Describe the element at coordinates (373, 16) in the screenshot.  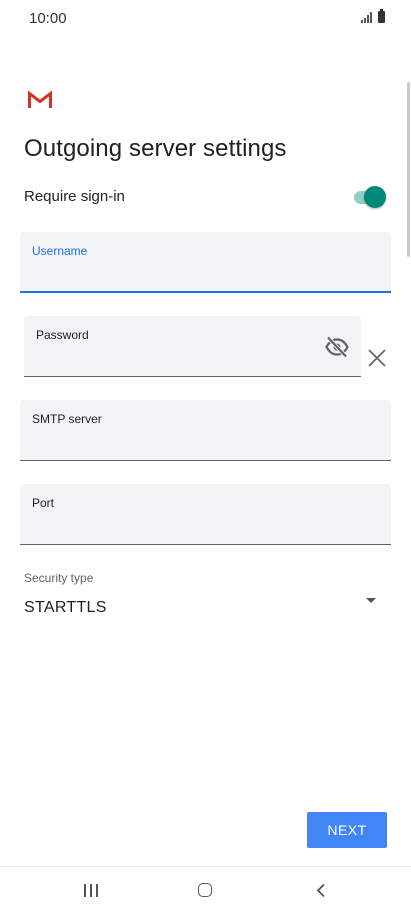
I see `status-icons` at that location.